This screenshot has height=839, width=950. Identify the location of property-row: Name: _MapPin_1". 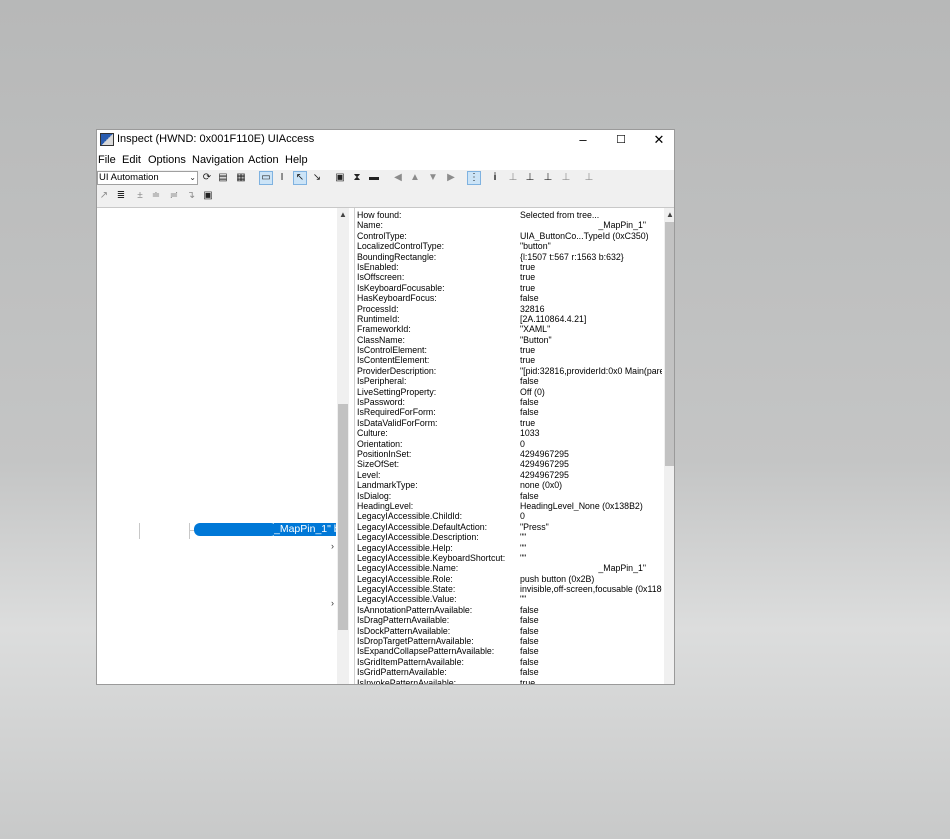
(509, 225).